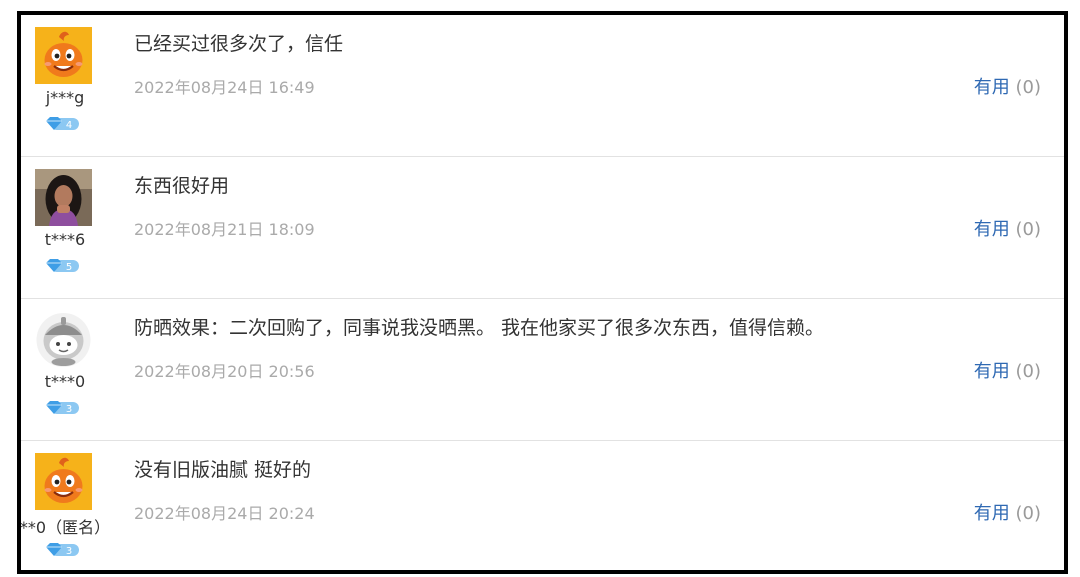  I want to click on gray-robot-avatar, so click(63, 339).